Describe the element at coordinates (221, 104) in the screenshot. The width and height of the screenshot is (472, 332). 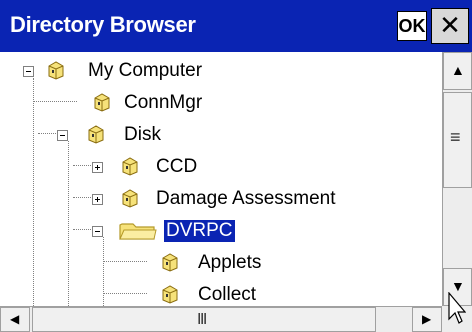
I see `tree-item-connmgr: ConnMgr` at that location.